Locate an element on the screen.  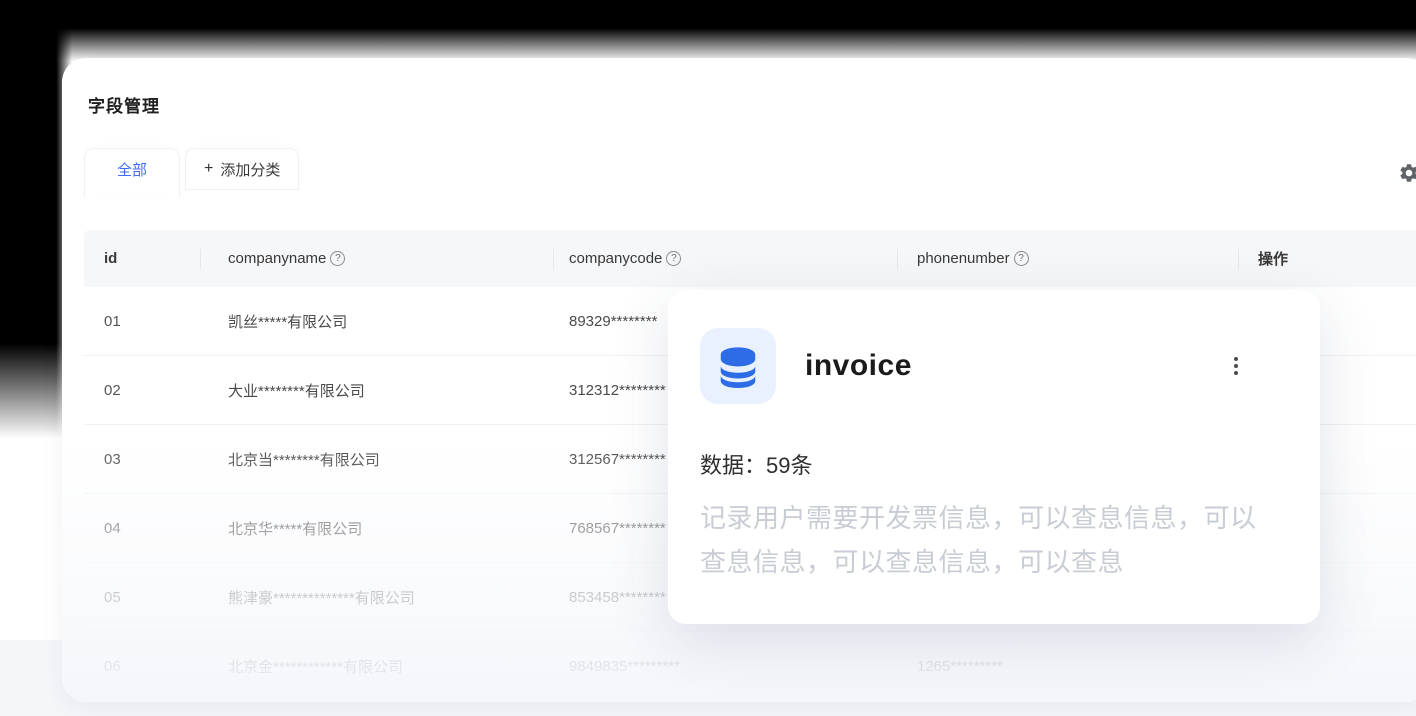
invoice-card-header: invoice is located at coordinates (994, 347).